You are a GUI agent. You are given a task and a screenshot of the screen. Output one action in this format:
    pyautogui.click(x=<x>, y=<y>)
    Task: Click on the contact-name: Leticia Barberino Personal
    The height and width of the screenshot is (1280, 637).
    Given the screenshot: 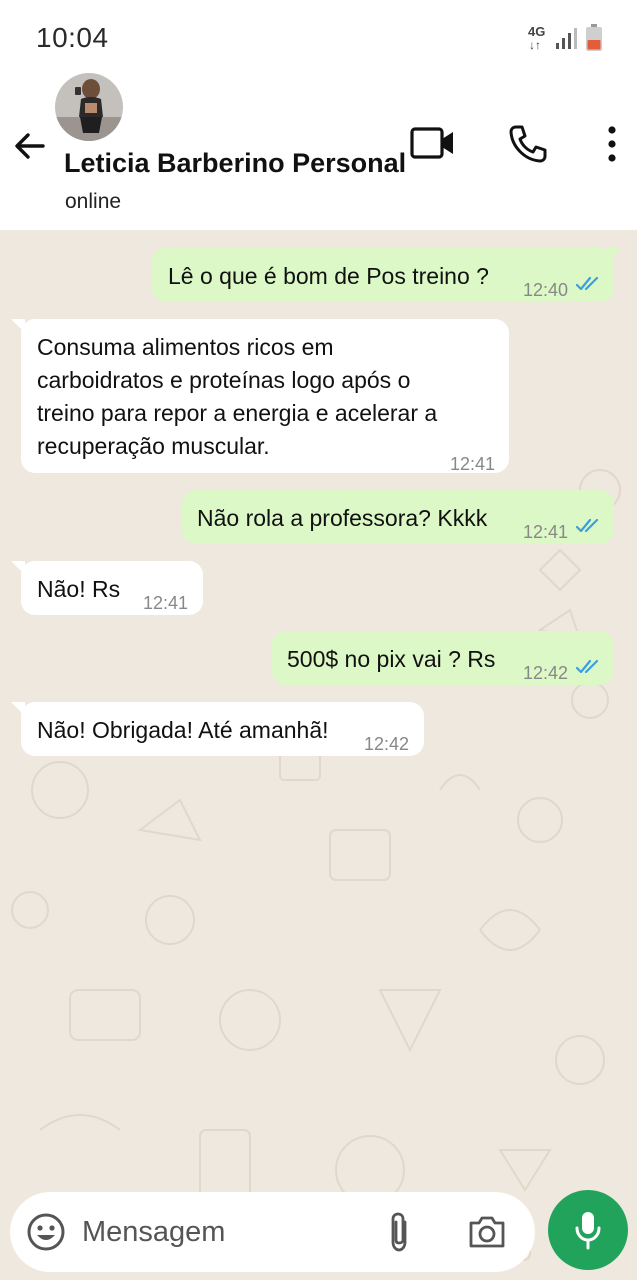 What is the action you would take?
    pyautogui.click(x=235, y=163)
    